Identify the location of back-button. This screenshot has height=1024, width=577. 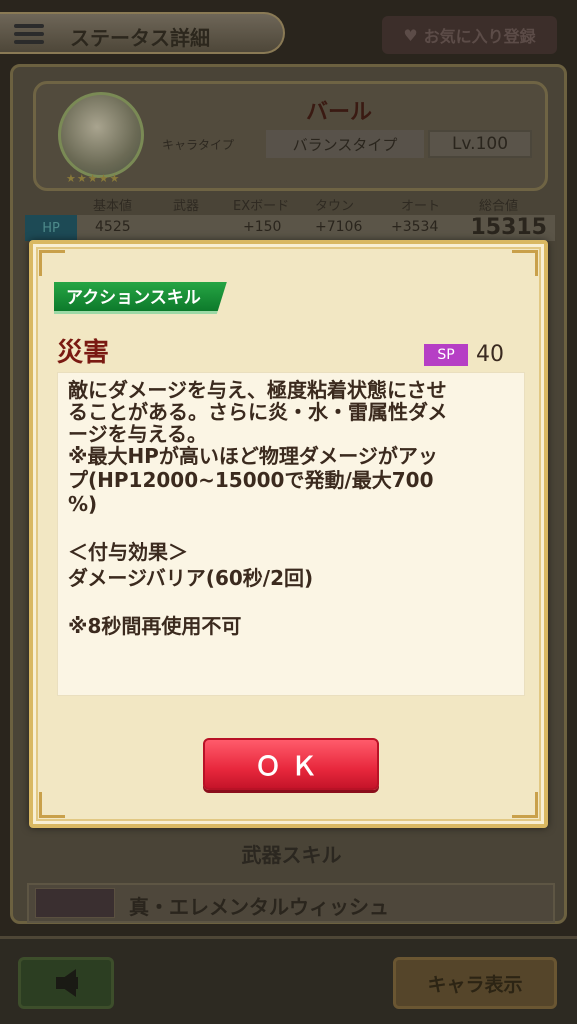
(66, 983).